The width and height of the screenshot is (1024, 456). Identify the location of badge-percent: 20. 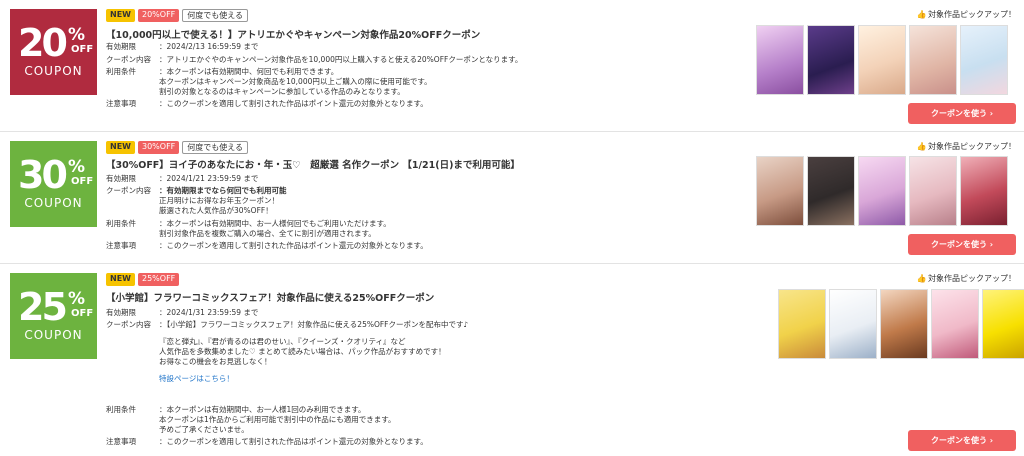
(43, 43).